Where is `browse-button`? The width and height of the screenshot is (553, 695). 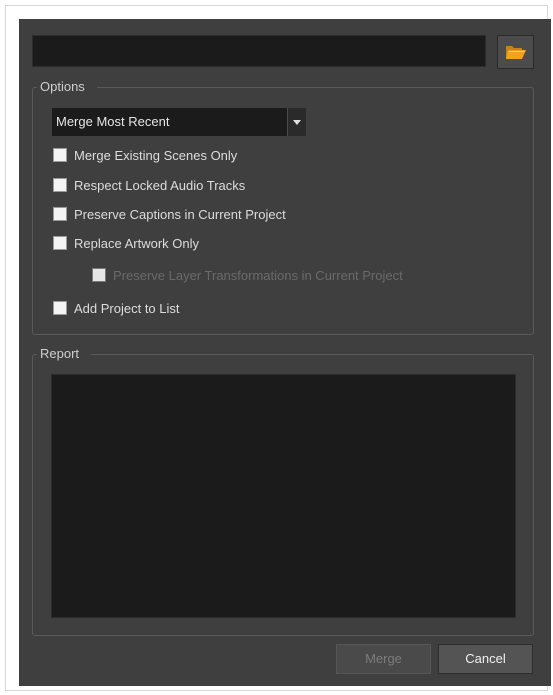 browse-button is located at coordinates (515, 52).